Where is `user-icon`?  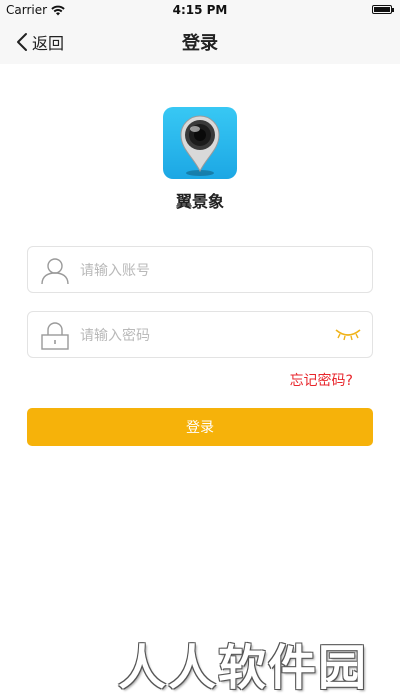 user-icon is located at coordinates (55, 271).